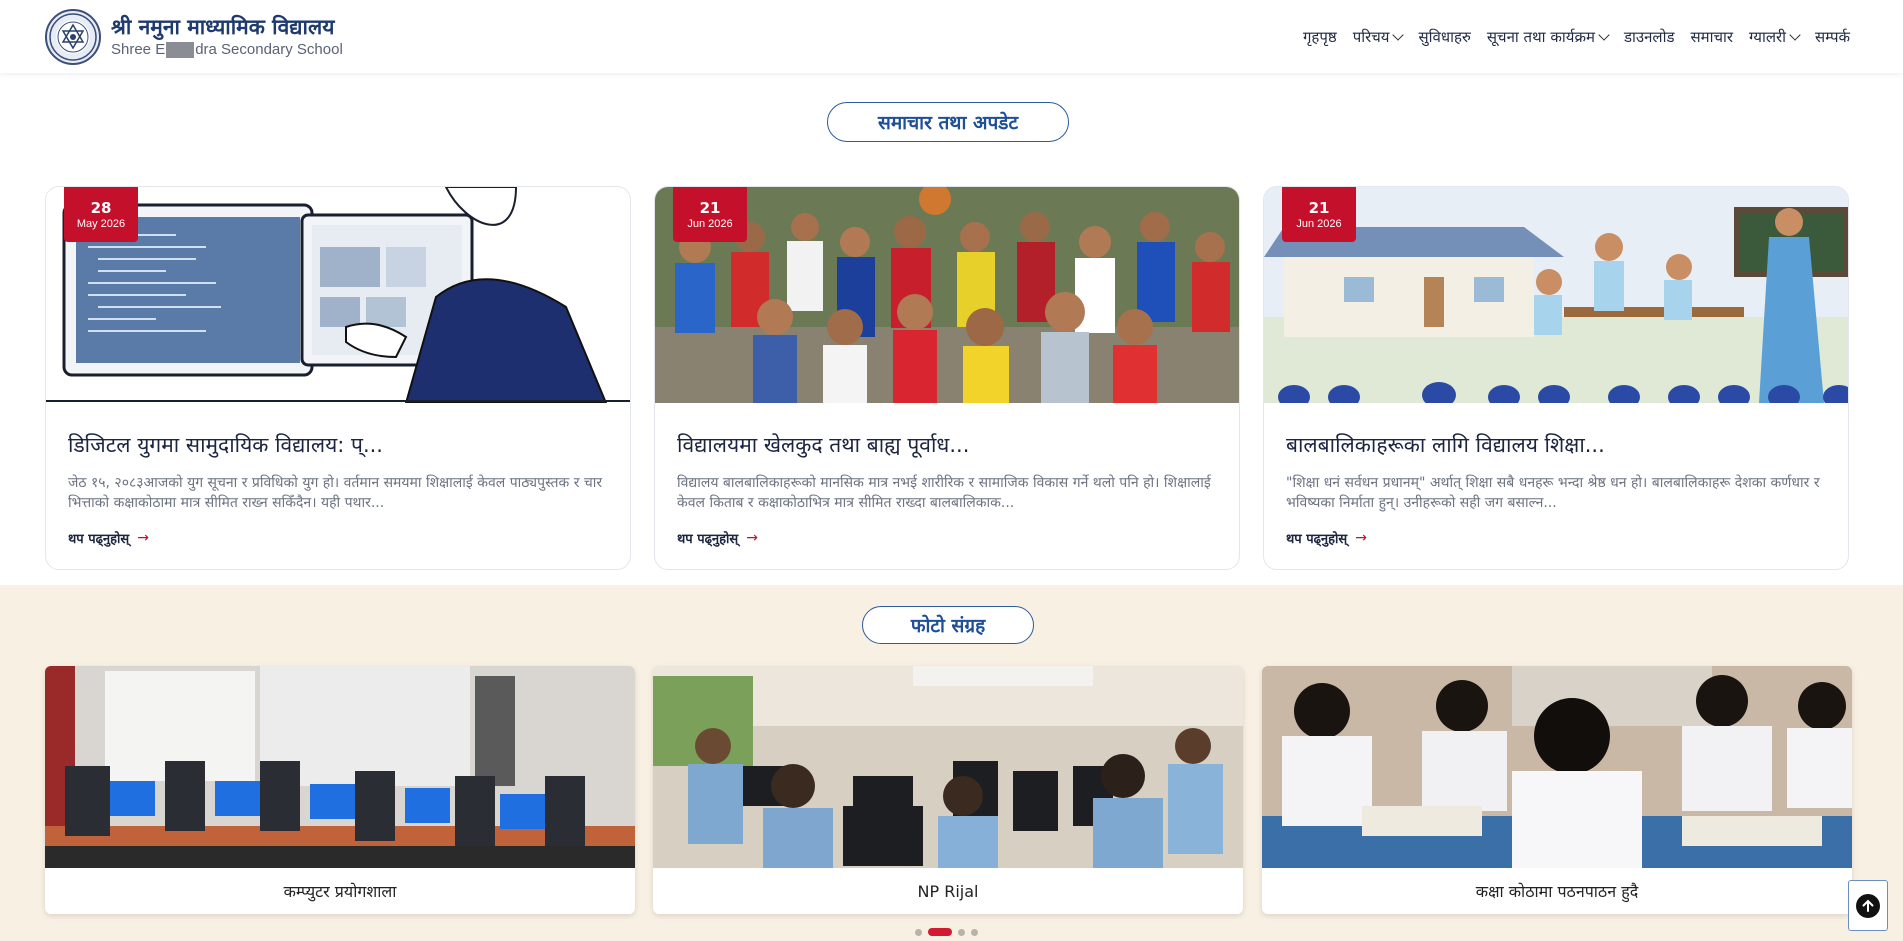 The height and width of the screenshot is (941, 1903). I want to click on school-title: श्री नमुना माध्यामिक विद्यालय, so click(223, 26).